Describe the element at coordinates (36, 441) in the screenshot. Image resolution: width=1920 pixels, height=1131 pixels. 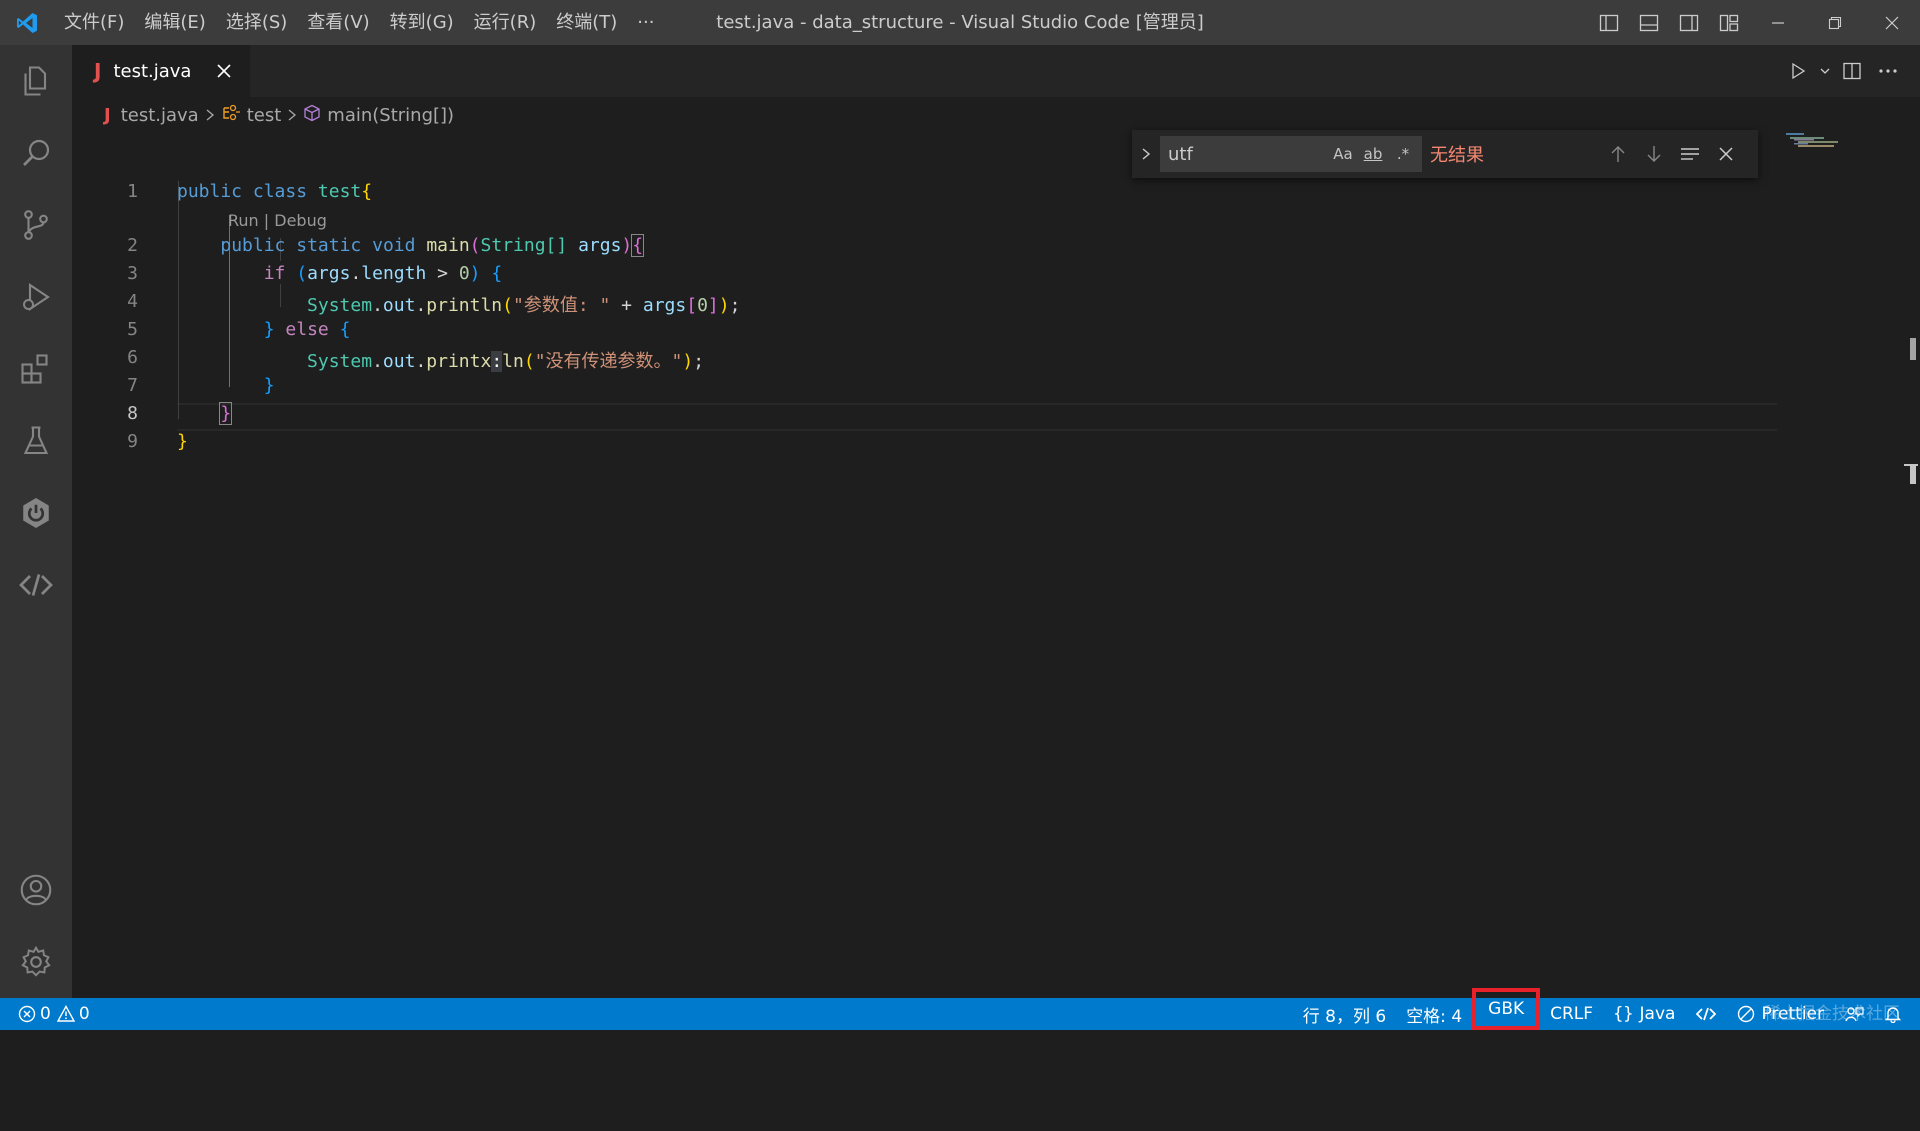
I see `testing-icon` at that location.